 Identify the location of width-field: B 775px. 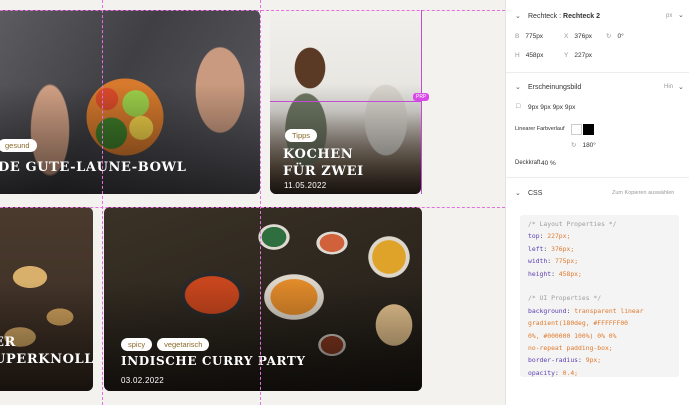
(529, 36).